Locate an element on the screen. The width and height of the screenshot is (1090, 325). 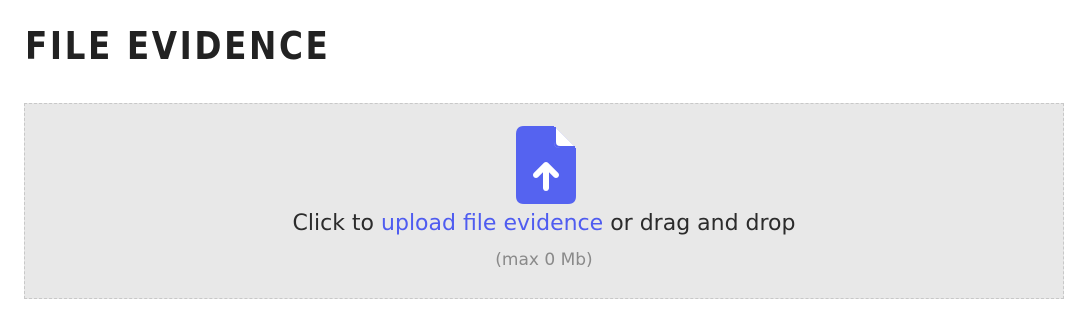
section-title: FILE EVIDENCE is located at coordinates (178, 46).